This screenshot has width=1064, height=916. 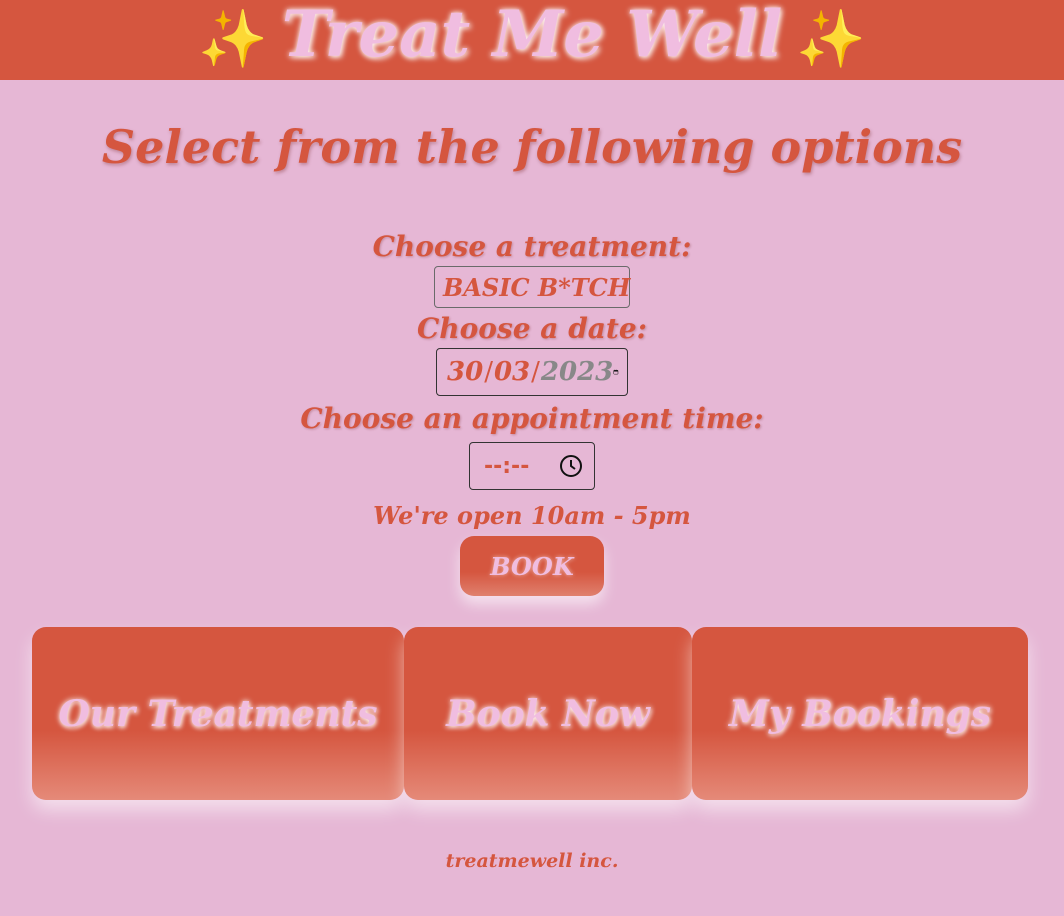 What do you see at coordinates (532, 566) in the screenshot?
I see `book-button: BOOK` at bounding box center [532, 566].